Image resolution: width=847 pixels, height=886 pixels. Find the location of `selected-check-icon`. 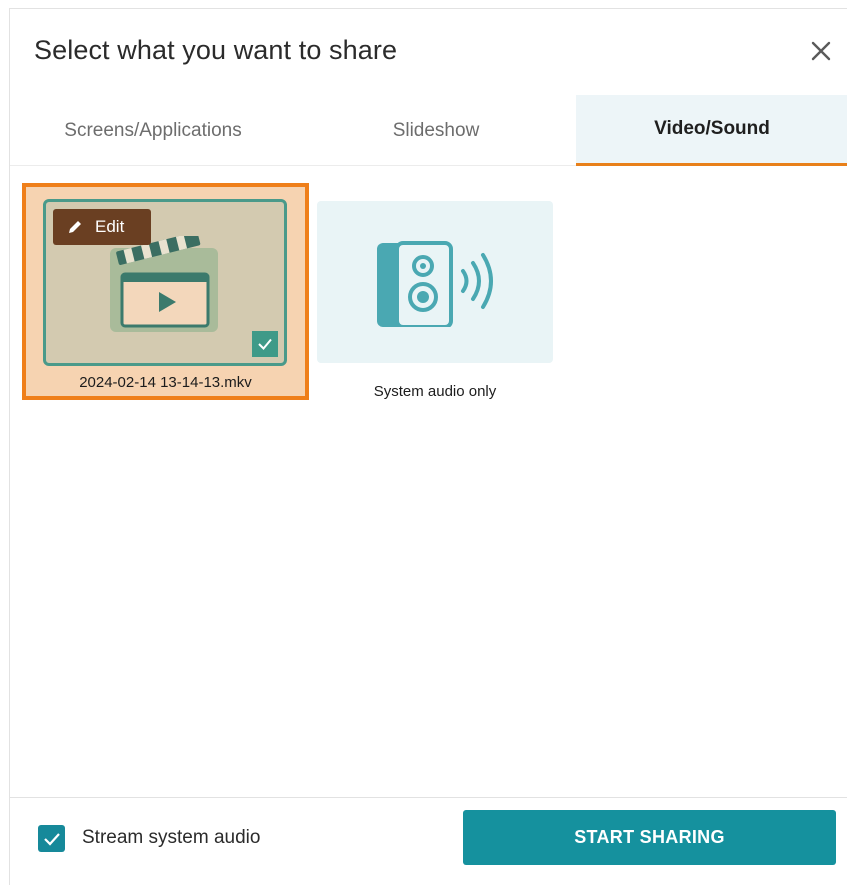

selected-check-icon is located at coordinates (265, 344).